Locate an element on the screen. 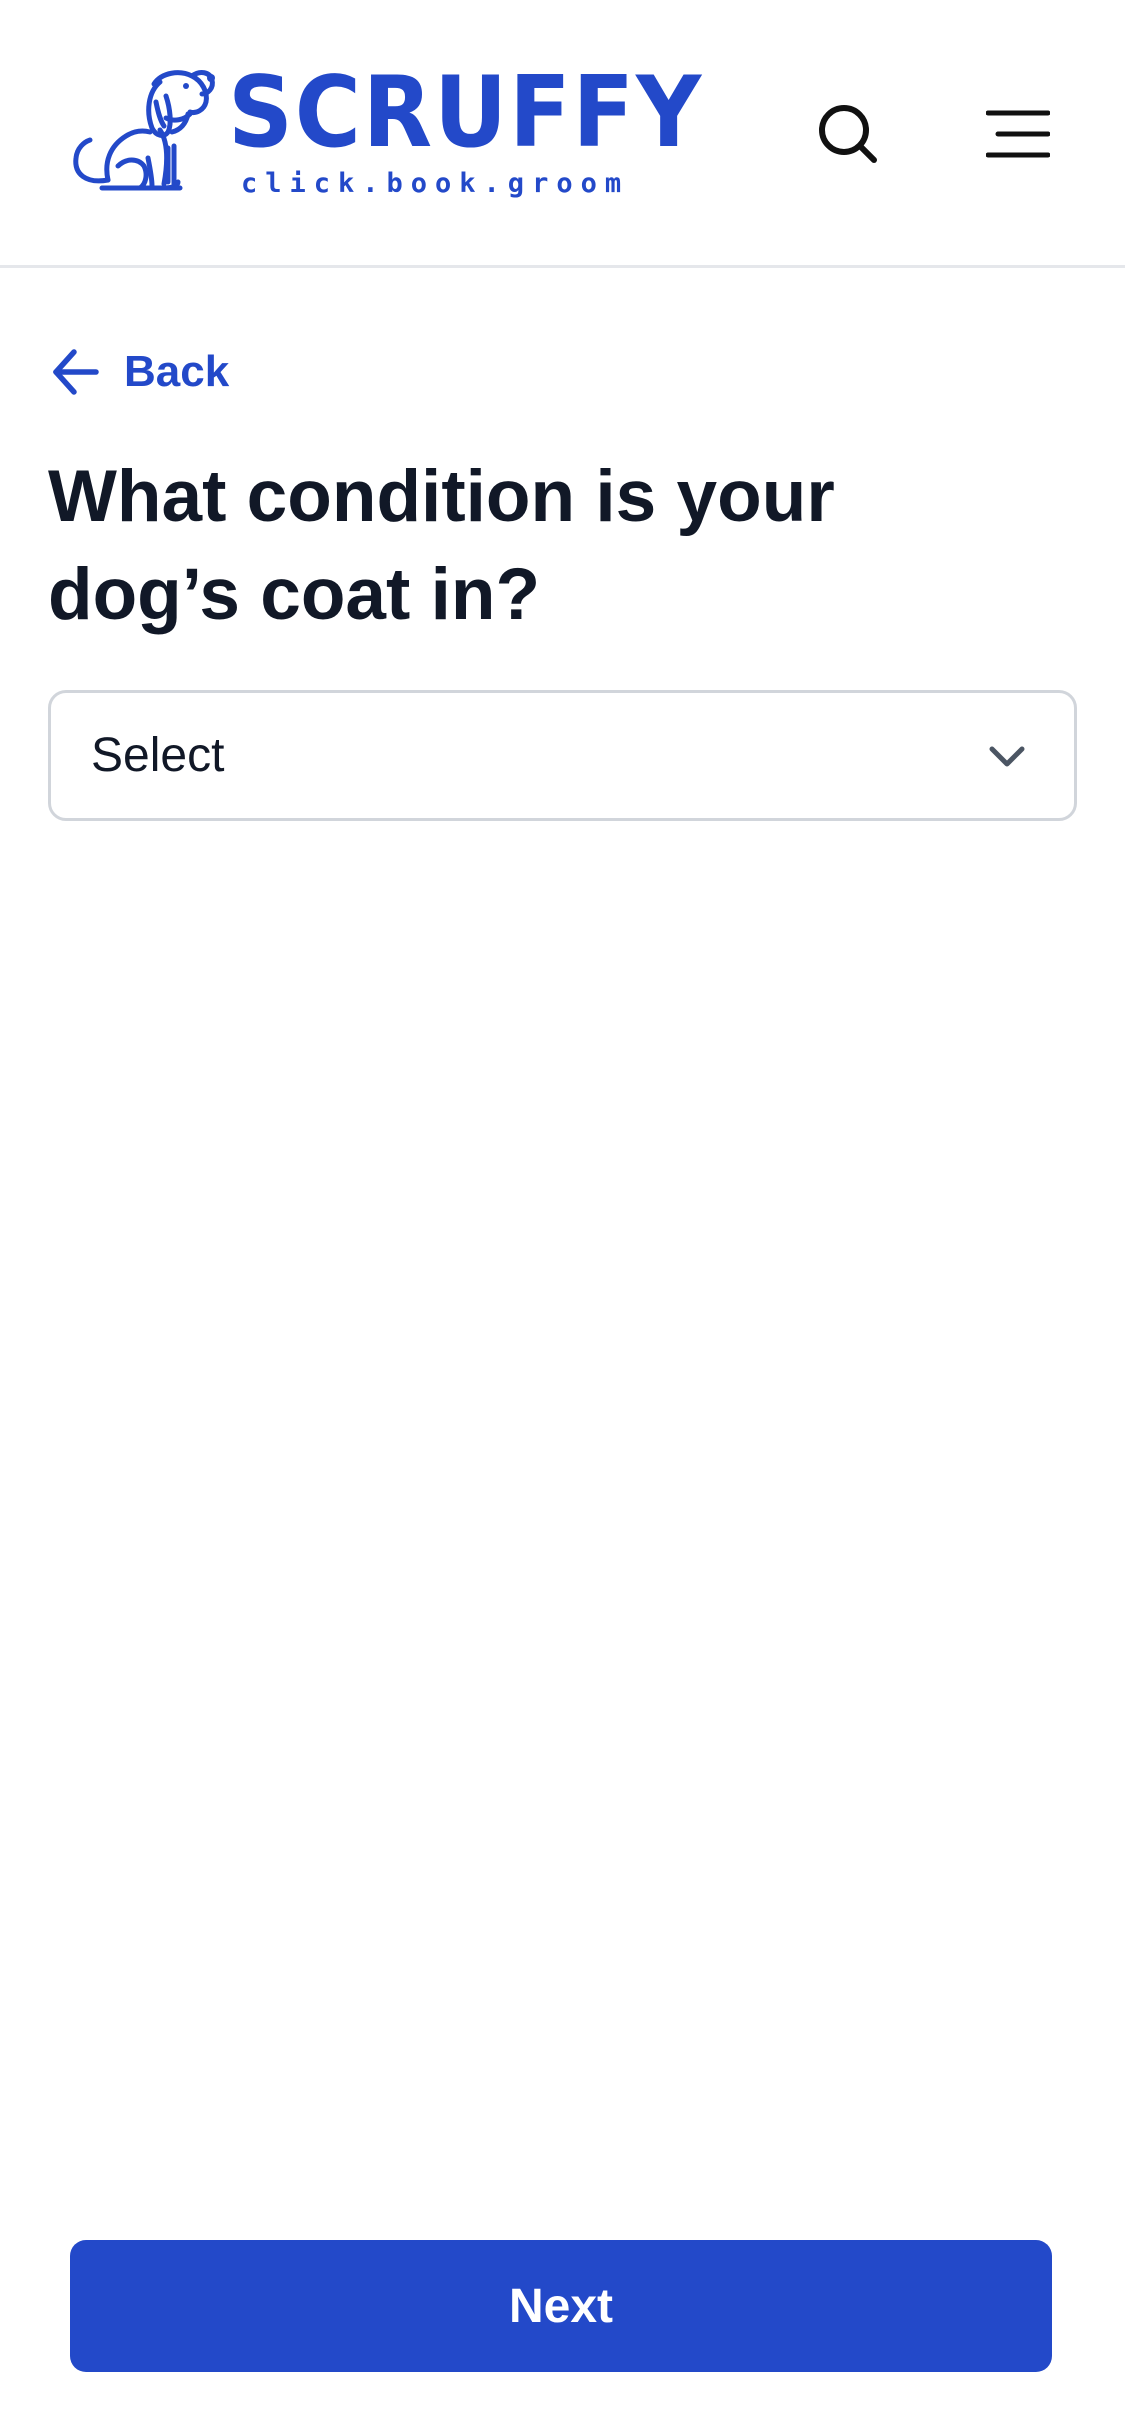 The height and width of the screenshot is (2436, 1125). arrow-left-icon is located at coordinates (76, 372).